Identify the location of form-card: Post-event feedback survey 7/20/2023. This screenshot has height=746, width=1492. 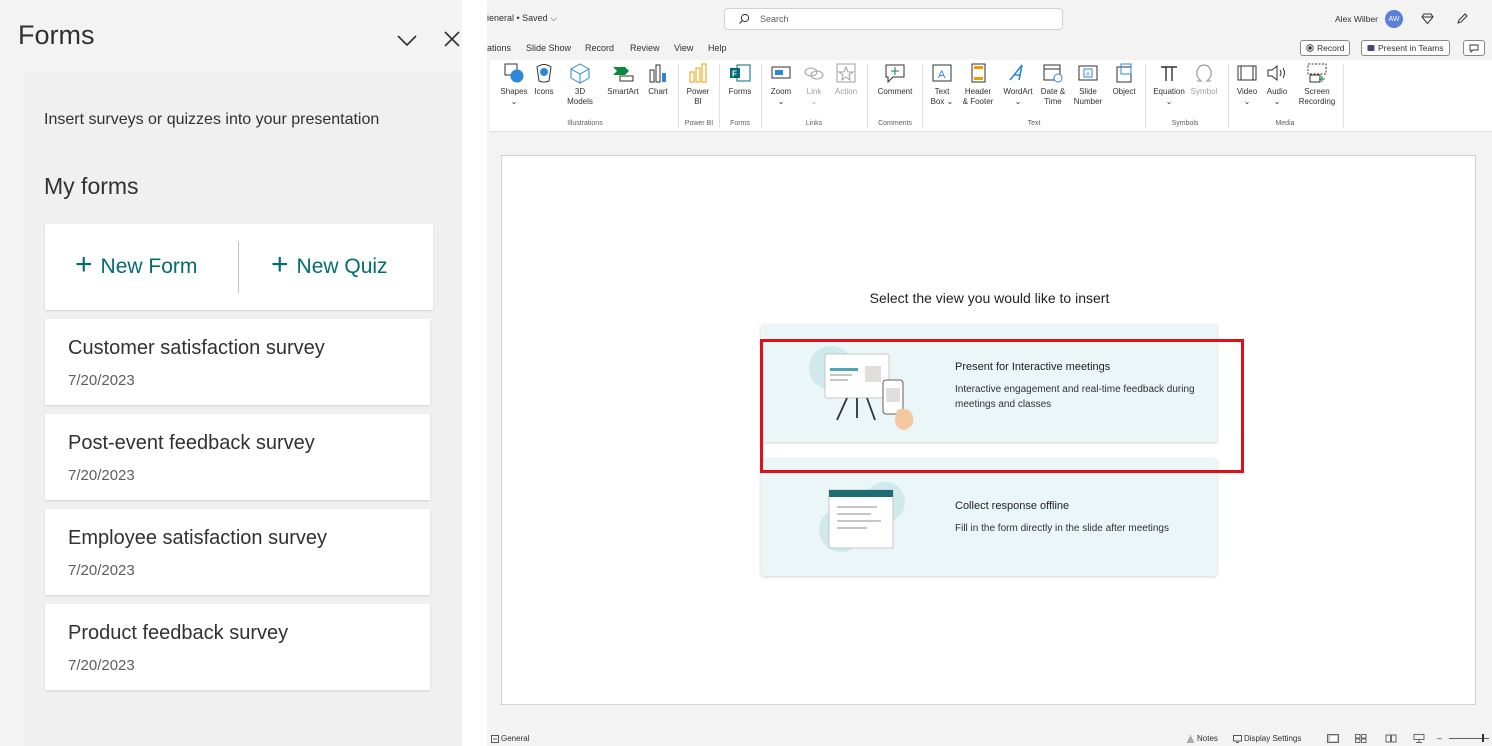
(237, 457).